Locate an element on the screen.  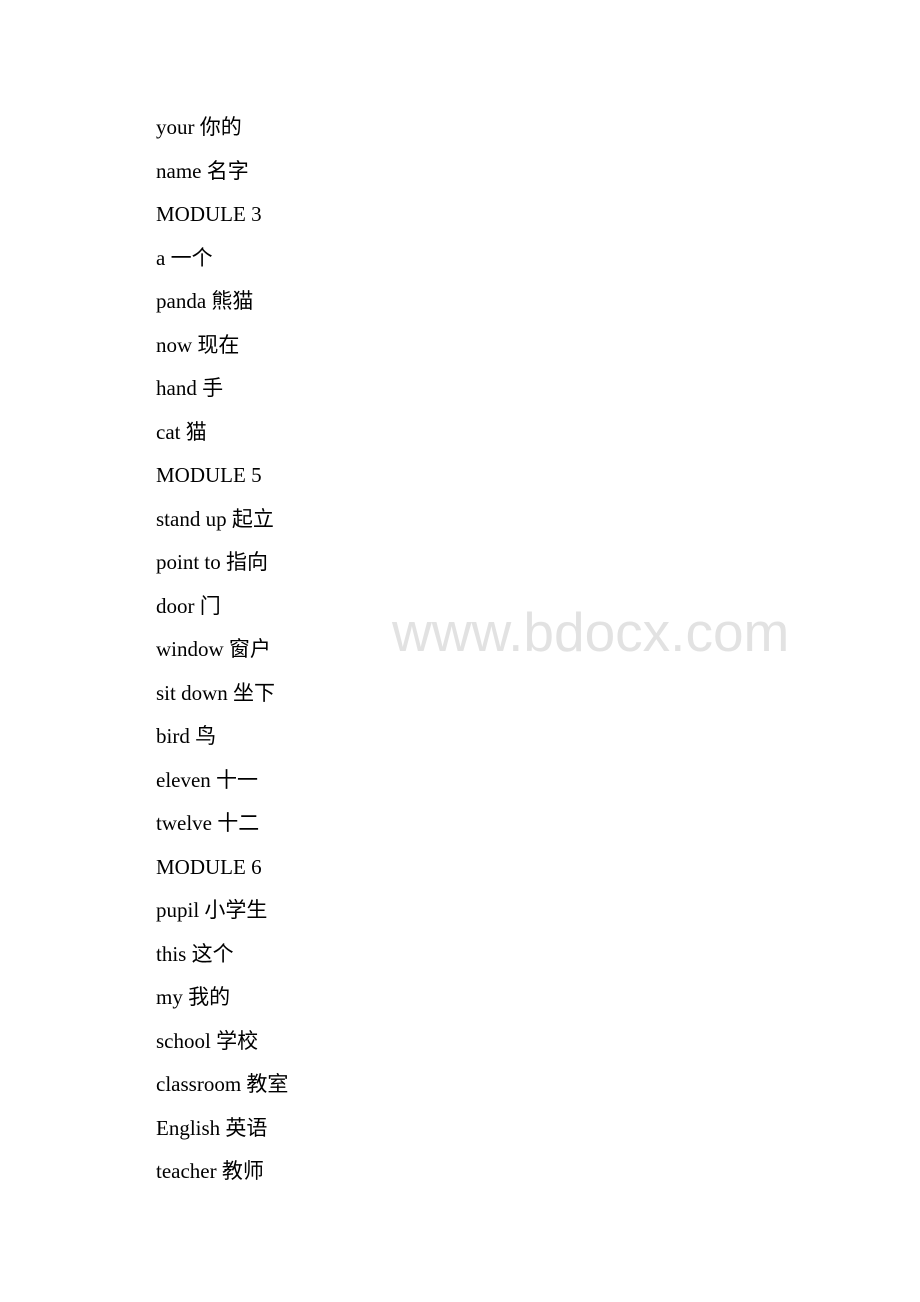
vocab-line: now 现在 is located at coordinates (198, 344).